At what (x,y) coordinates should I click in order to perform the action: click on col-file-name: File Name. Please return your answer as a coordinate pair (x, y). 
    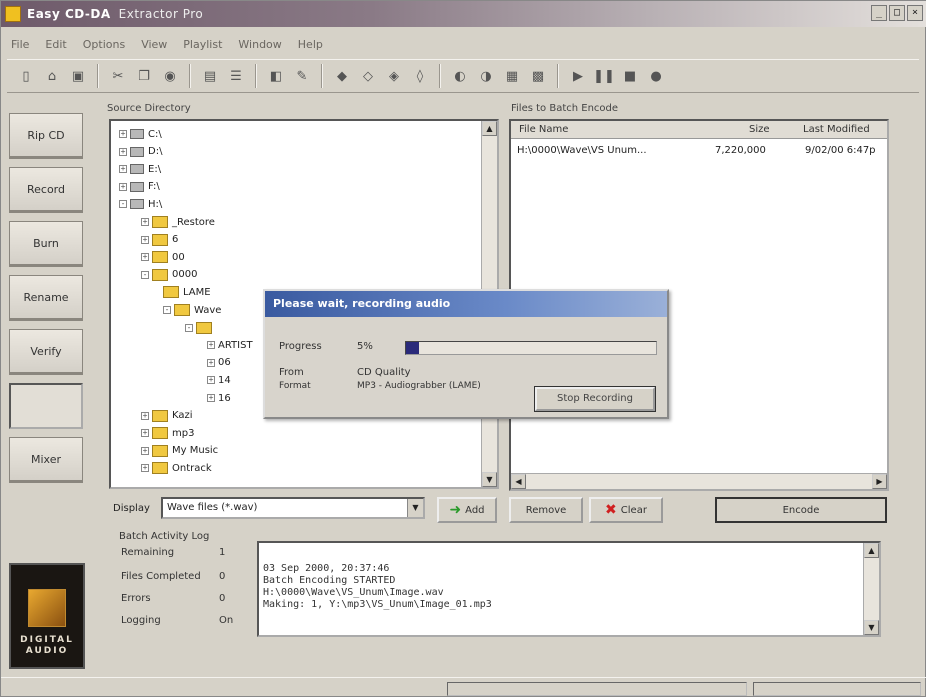
    Looking at the image, I should click on (543, 129).